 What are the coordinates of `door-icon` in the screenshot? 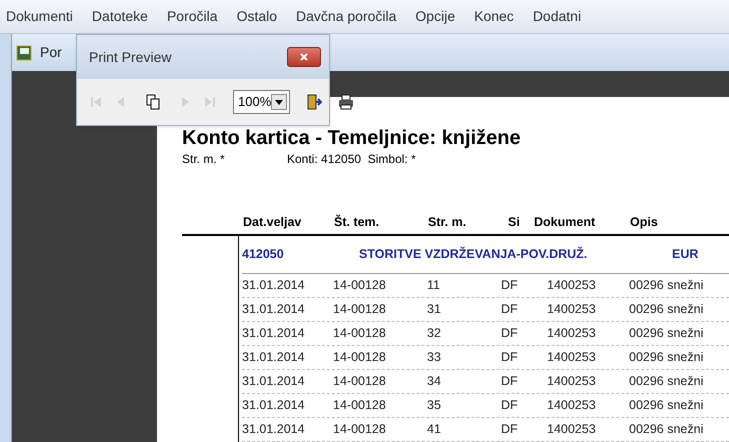 It's located at (314, 102).